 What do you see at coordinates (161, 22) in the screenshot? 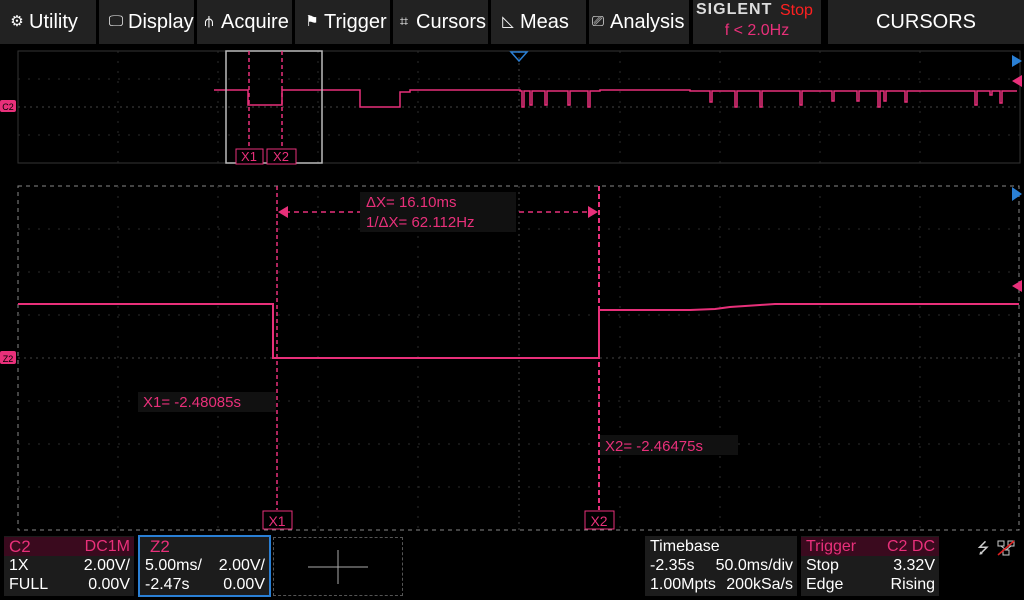
I see `menu-display-label: Display` at bounding box center [161, 22].